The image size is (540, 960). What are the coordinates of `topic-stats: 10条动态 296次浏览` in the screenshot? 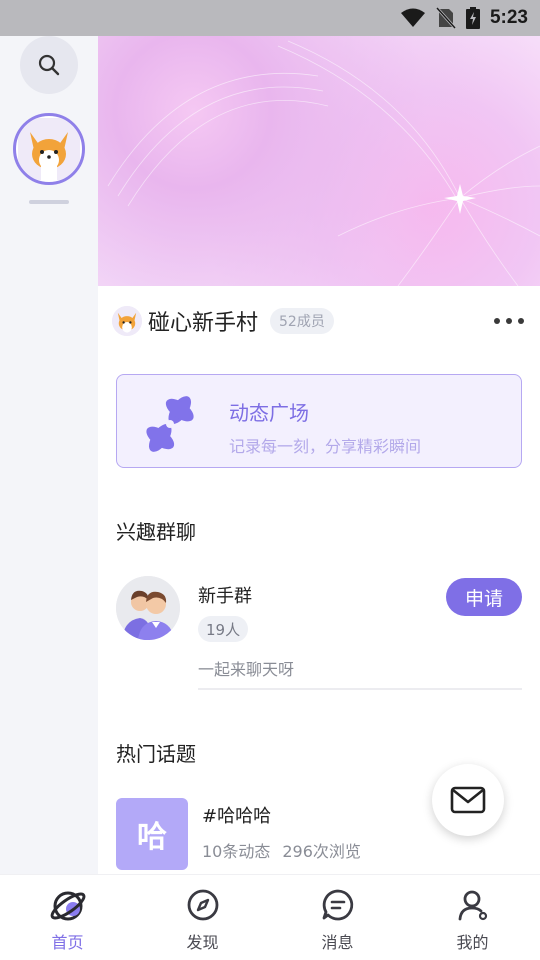 It's located at (281, 850).